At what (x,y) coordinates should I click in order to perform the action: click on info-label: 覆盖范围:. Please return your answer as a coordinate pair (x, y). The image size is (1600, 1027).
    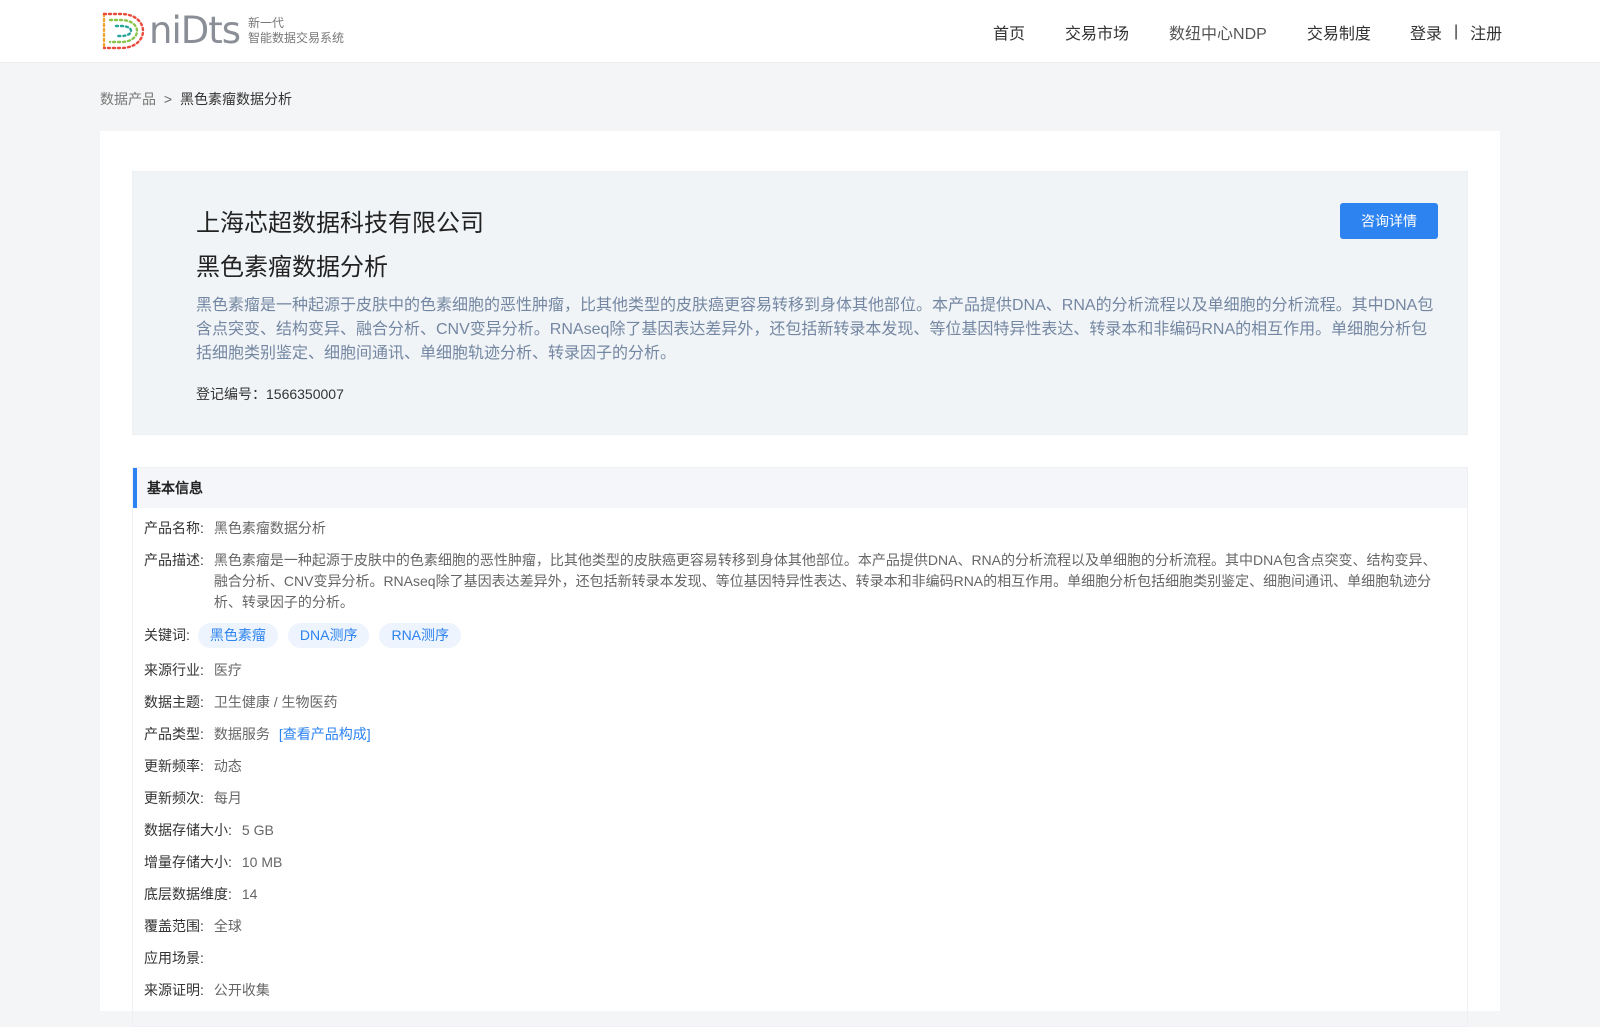
    Looking at the image, I should click on (174, 926).